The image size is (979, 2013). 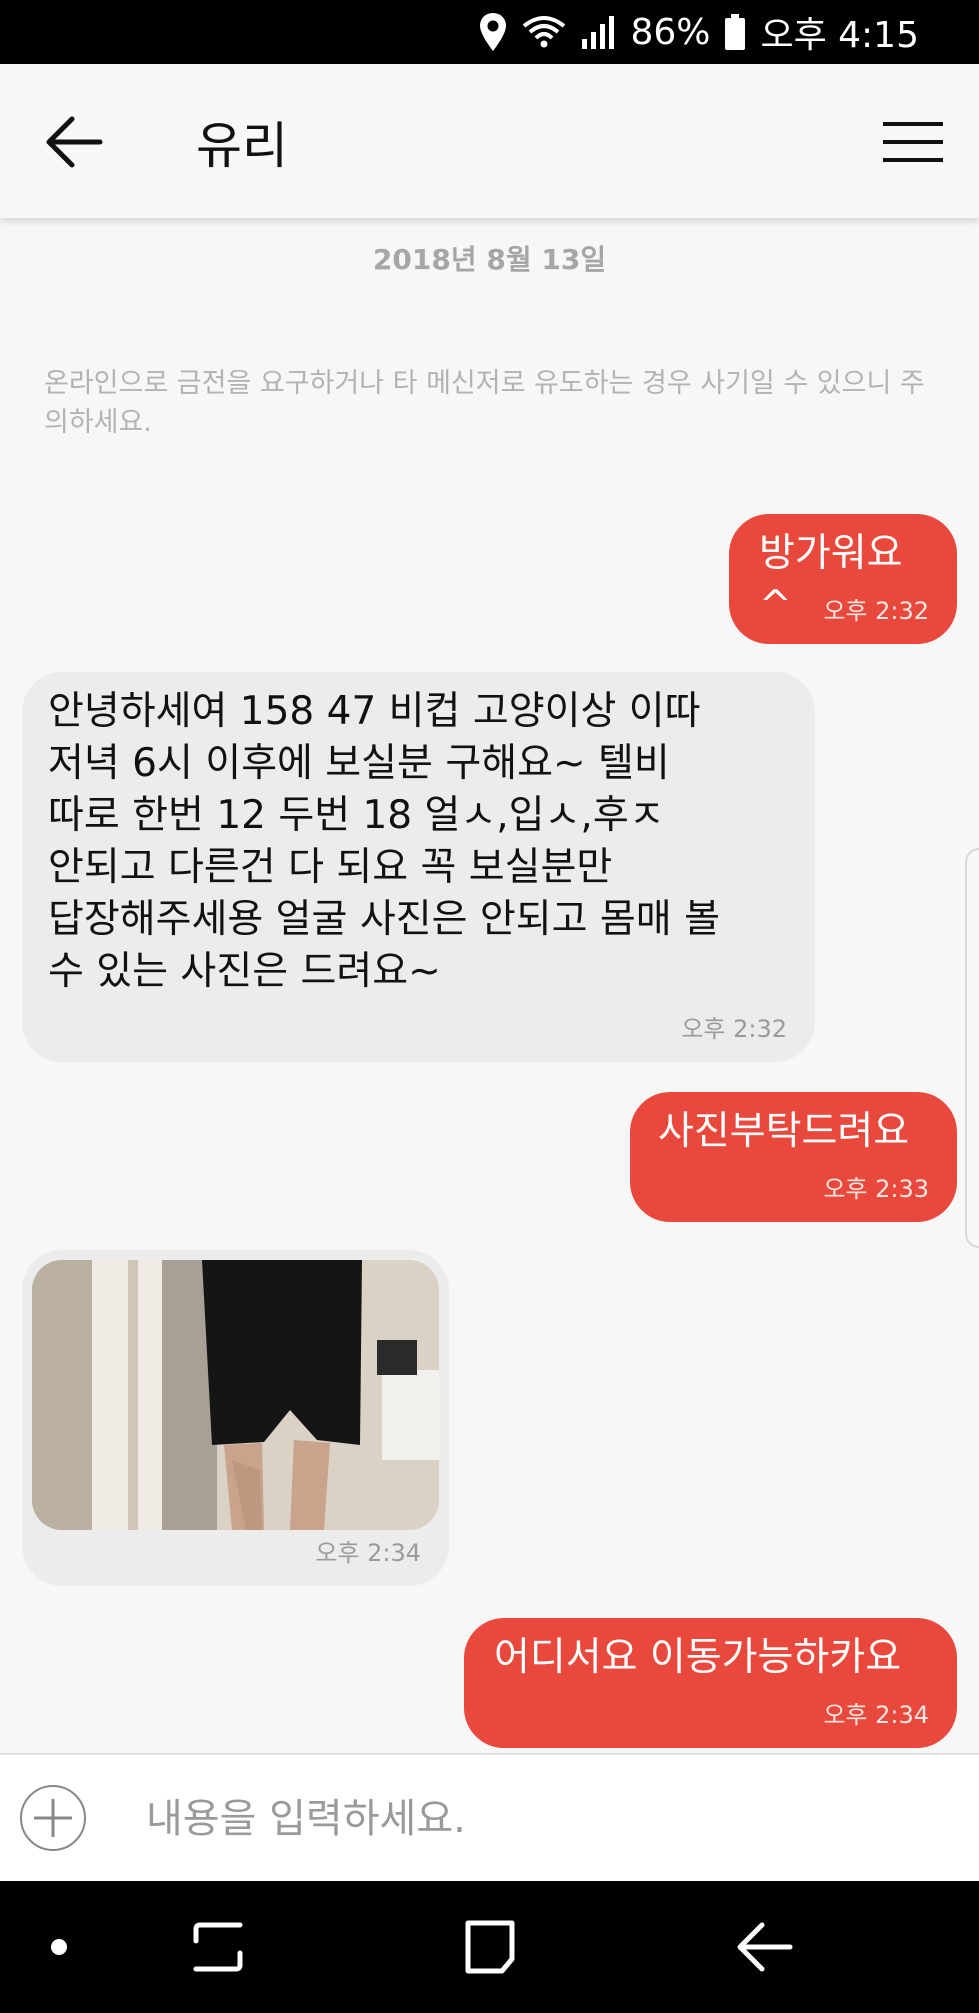 What do you see at coordinates (598, 32) in the screenshot?
I see `signal-icon` at bounding box center [598, 32].